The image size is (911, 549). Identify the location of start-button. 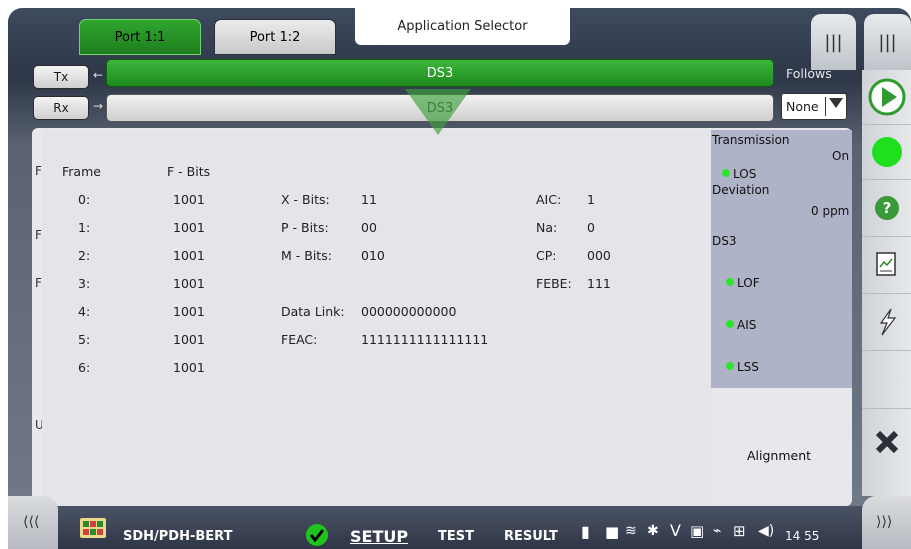
(886, 97).